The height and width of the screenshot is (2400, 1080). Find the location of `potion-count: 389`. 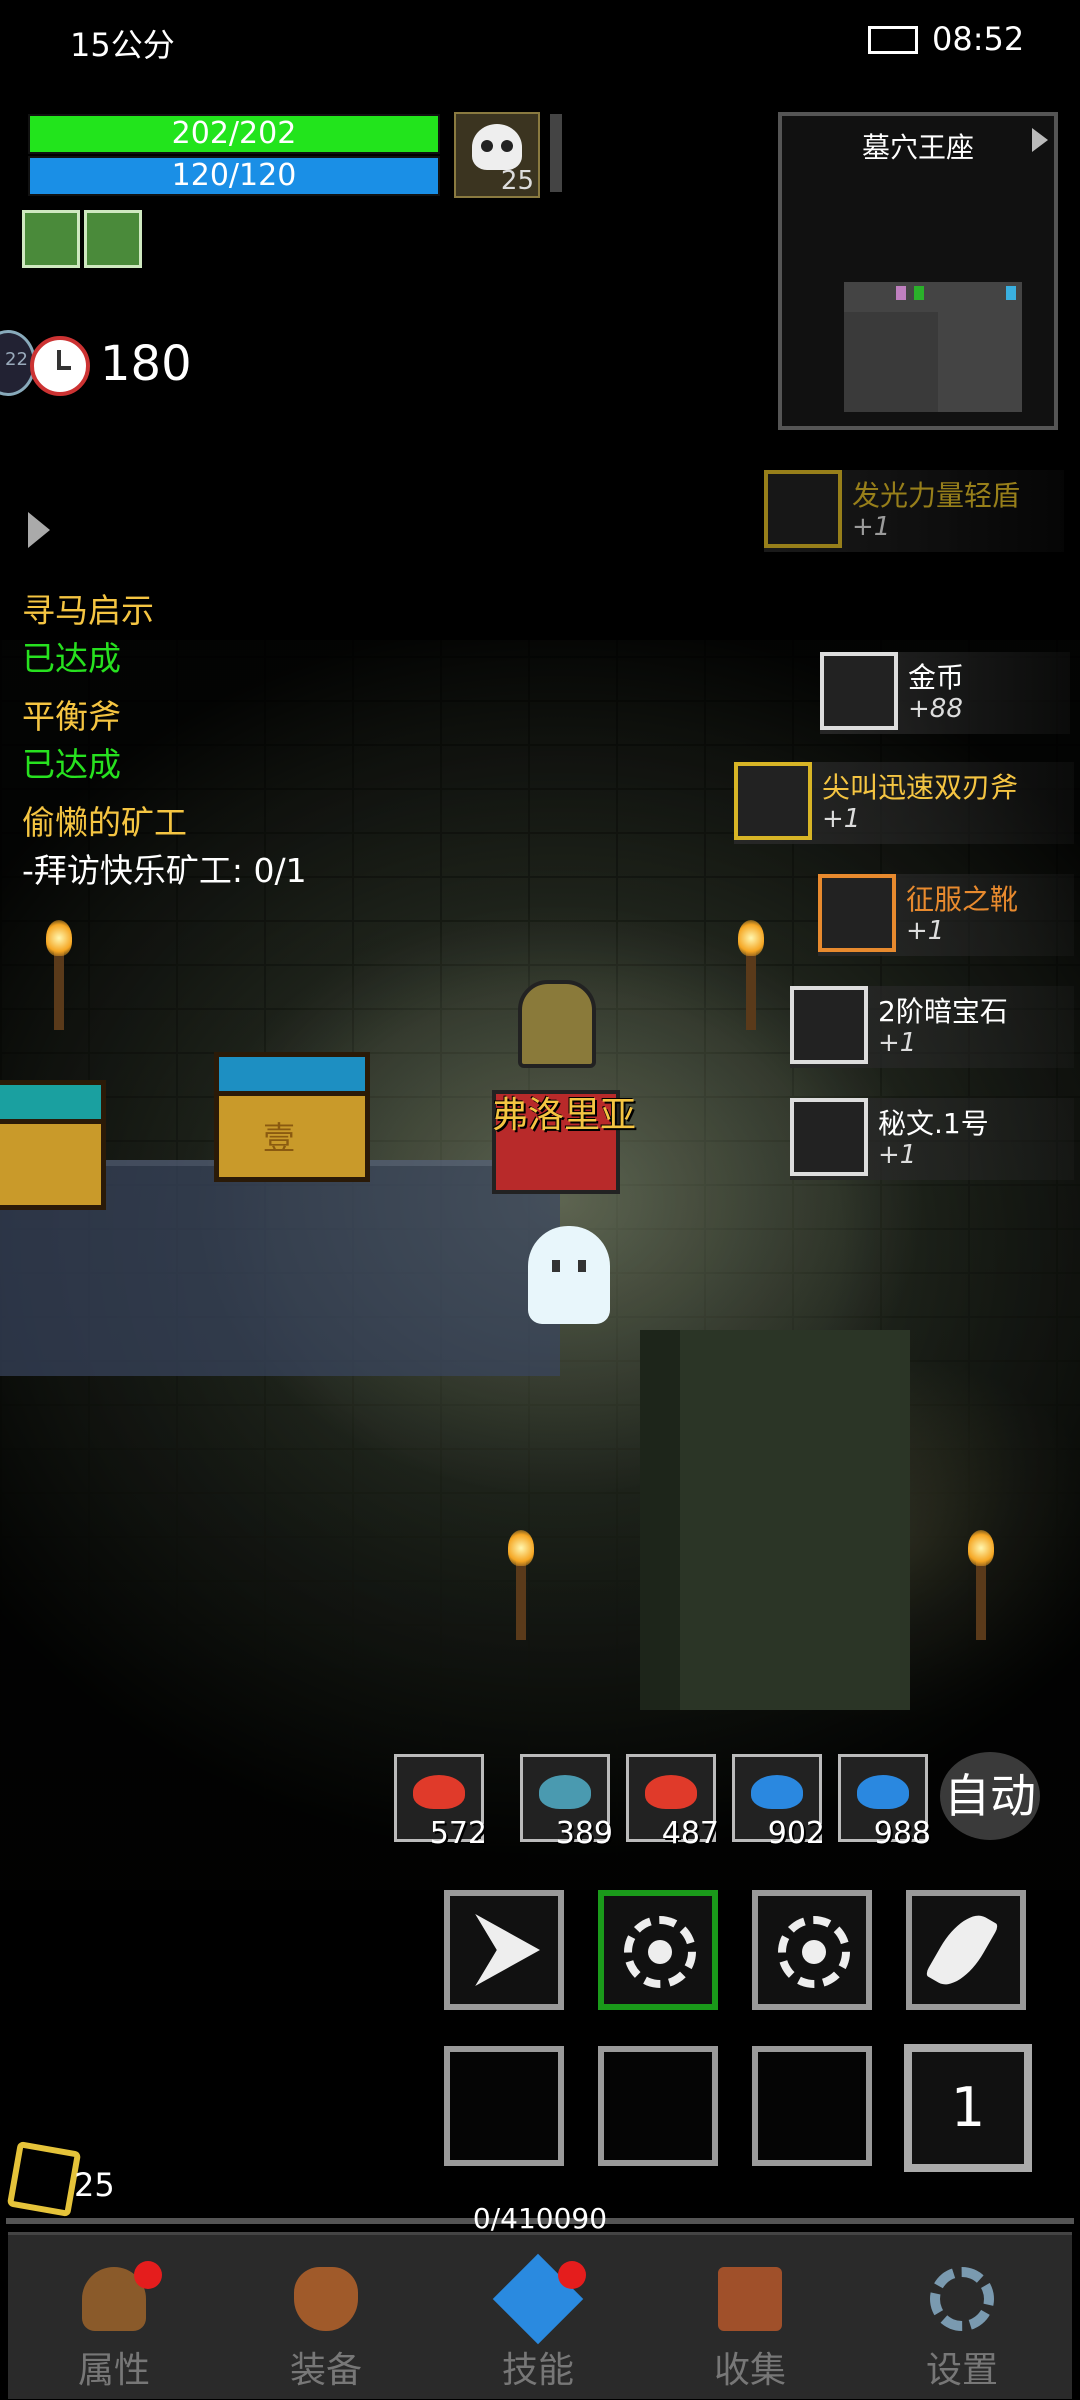

potion-count: 389 is located at coordinates (584, 1833).